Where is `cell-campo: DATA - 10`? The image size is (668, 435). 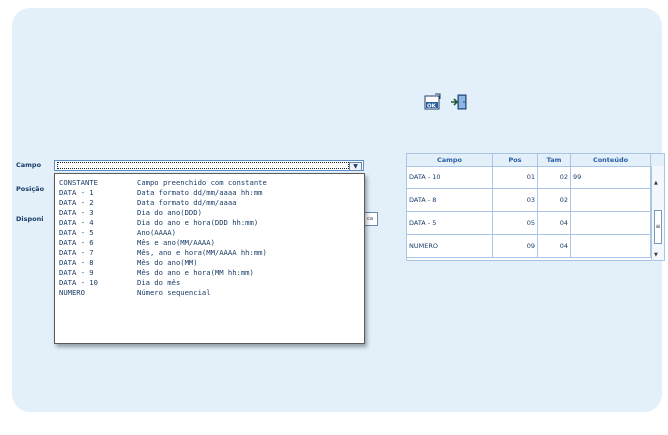
cell-campo: DATA - 10 is located at coordinates (450, 177).